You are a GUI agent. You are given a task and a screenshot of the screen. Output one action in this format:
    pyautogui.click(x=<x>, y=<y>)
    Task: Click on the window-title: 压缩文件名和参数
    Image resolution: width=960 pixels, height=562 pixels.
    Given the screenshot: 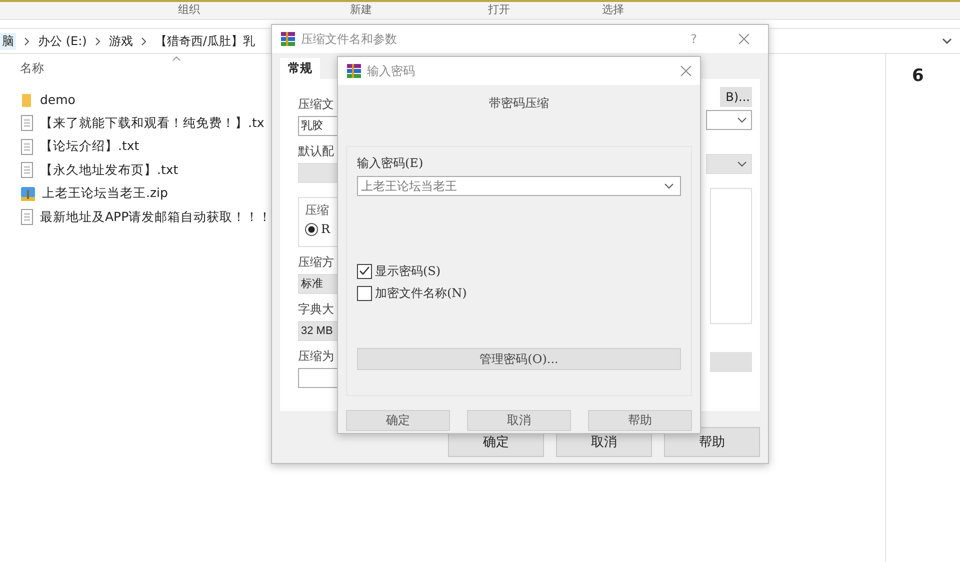 What is the action you would take?
    pyautogui.click(x=349, y=39)
    